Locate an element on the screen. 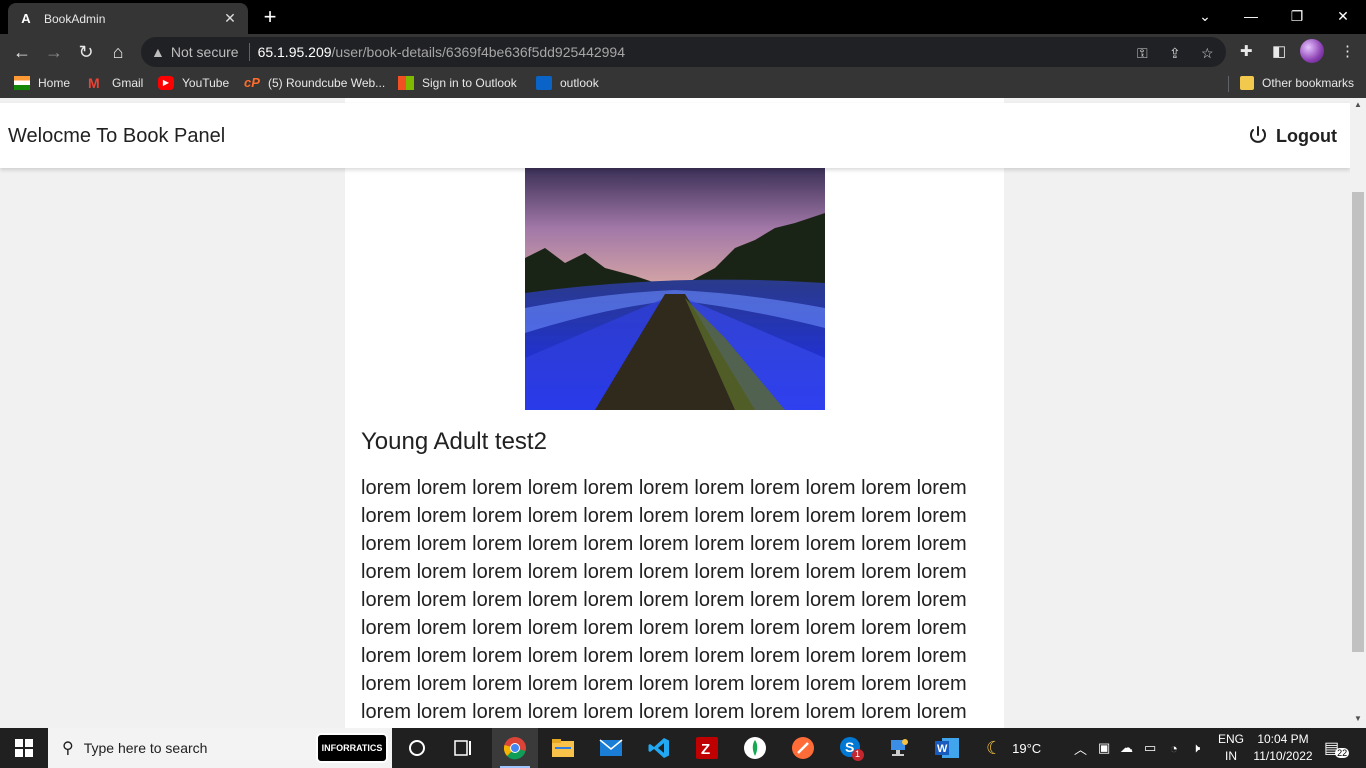  bookmark-label: outlook is located at coordinates (579, 83).